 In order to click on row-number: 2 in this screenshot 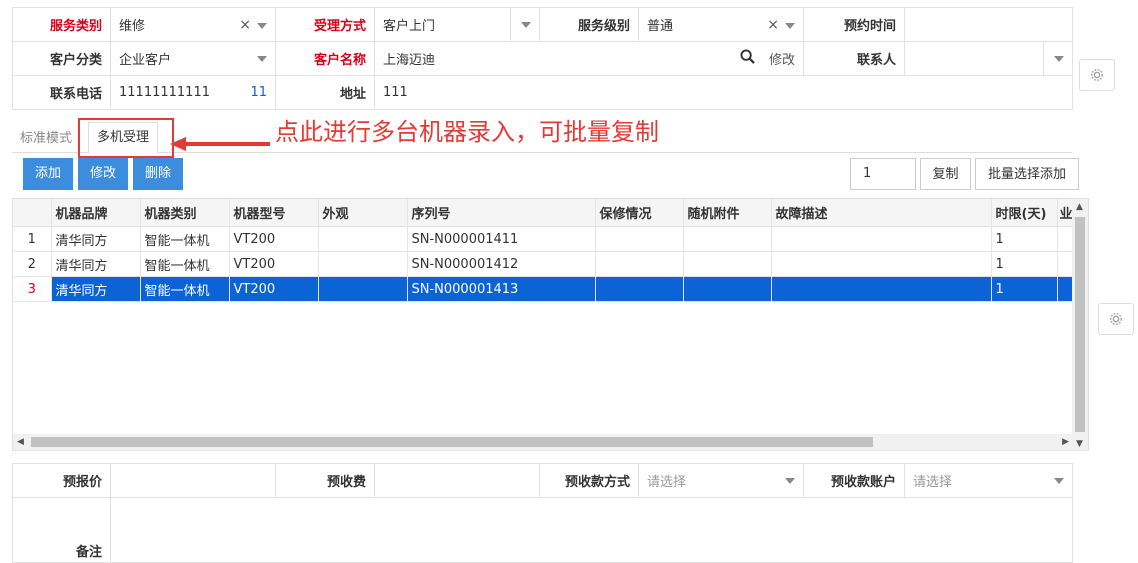, I will do `click(32, 264)`.